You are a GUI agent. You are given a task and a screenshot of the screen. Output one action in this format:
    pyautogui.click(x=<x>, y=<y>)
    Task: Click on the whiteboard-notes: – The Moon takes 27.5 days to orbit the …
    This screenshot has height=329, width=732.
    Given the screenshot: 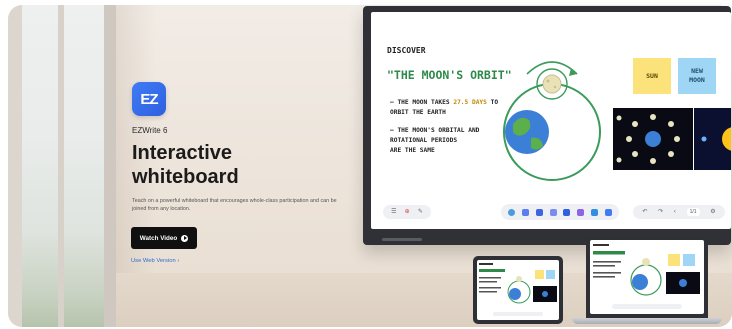 What is the action you would take?
    pyautogui.click(x=449, y=131)
    